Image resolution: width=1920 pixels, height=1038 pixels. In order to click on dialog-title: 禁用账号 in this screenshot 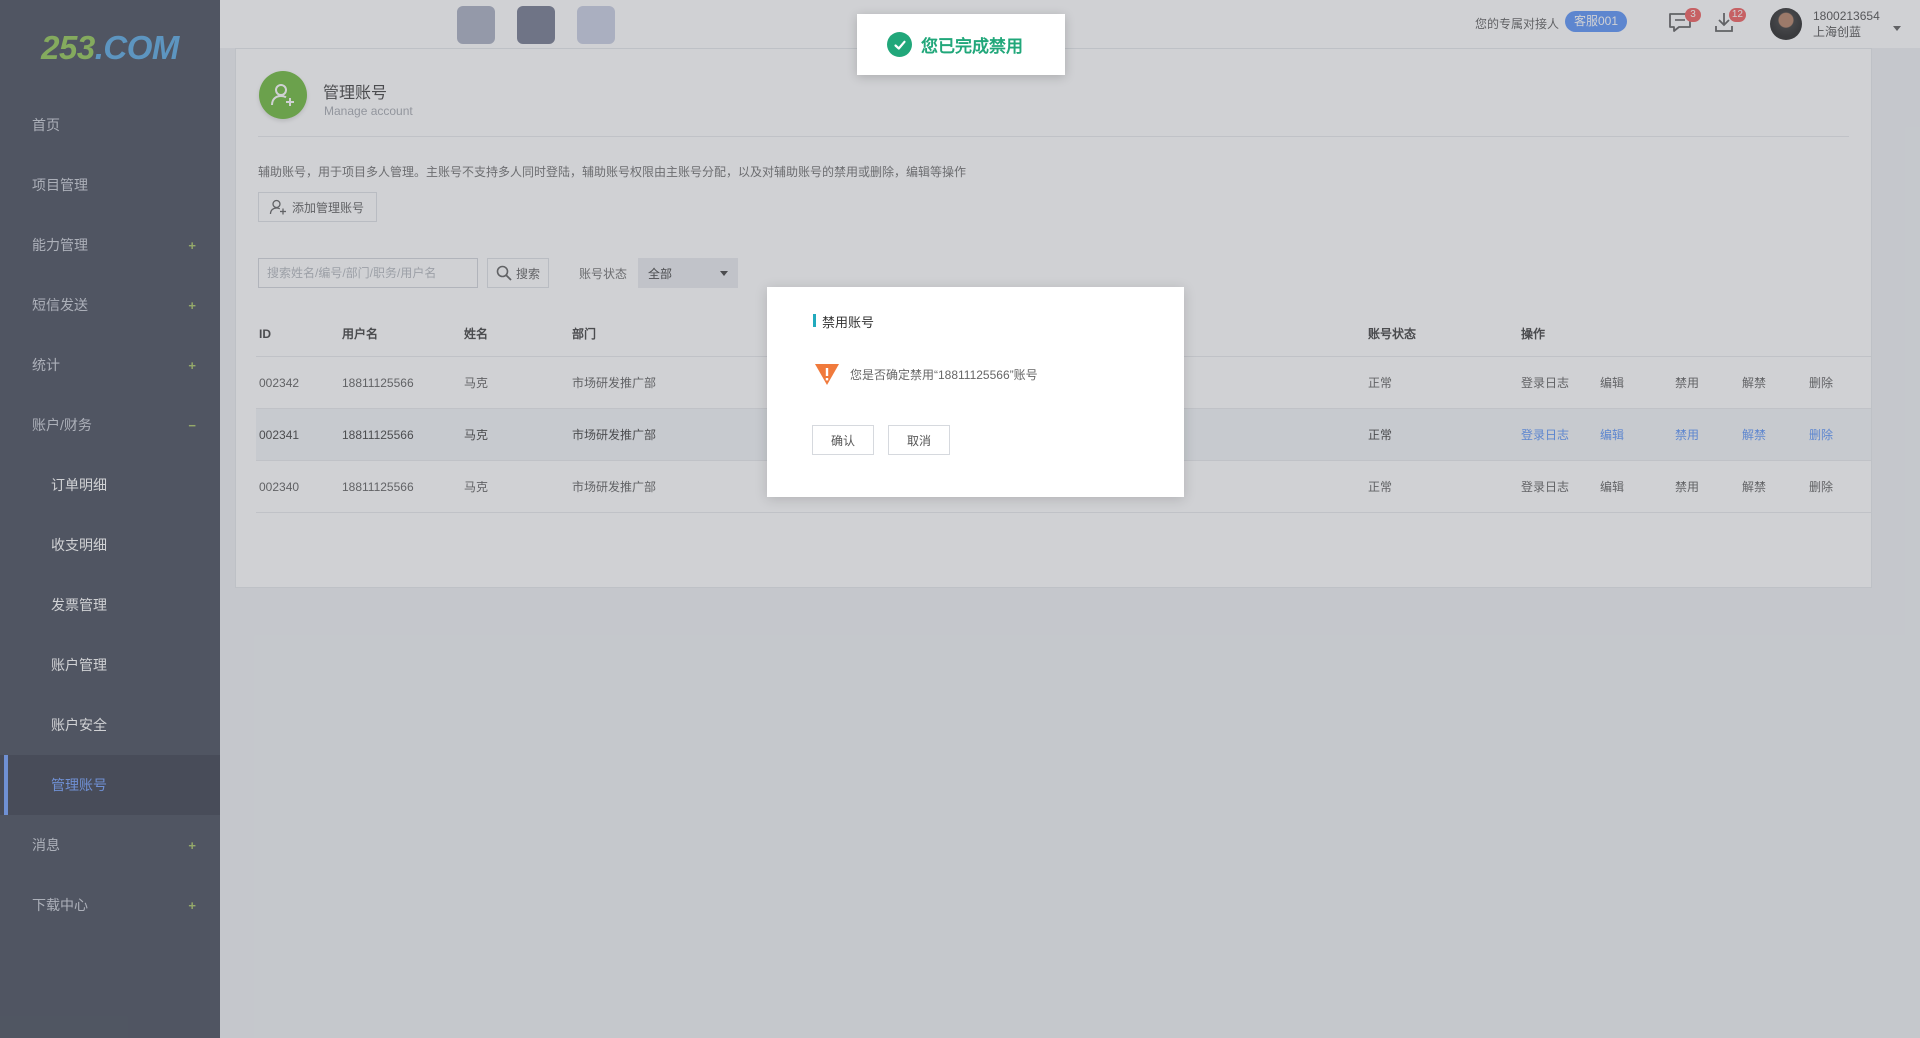, I will do `click(843, 321)`.